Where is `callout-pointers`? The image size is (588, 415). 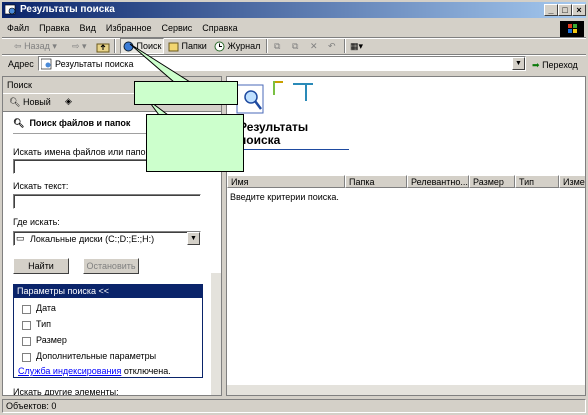
callout-pointers is located at coordinates (160, 87).